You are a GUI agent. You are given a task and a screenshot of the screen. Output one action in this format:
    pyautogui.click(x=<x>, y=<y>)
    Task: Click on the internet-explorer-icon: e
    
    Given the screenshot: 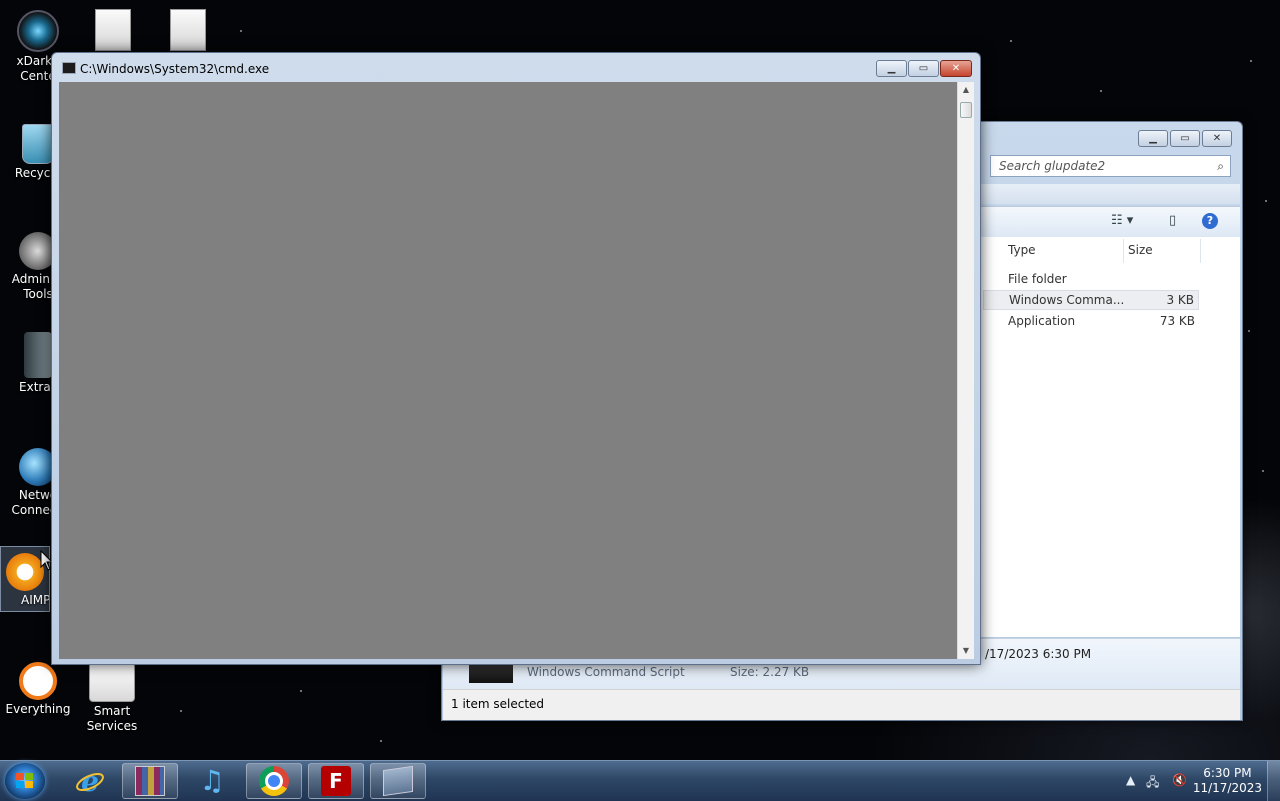 What is the action you would take?
    pyautogui.click(x=90, y=781)
    